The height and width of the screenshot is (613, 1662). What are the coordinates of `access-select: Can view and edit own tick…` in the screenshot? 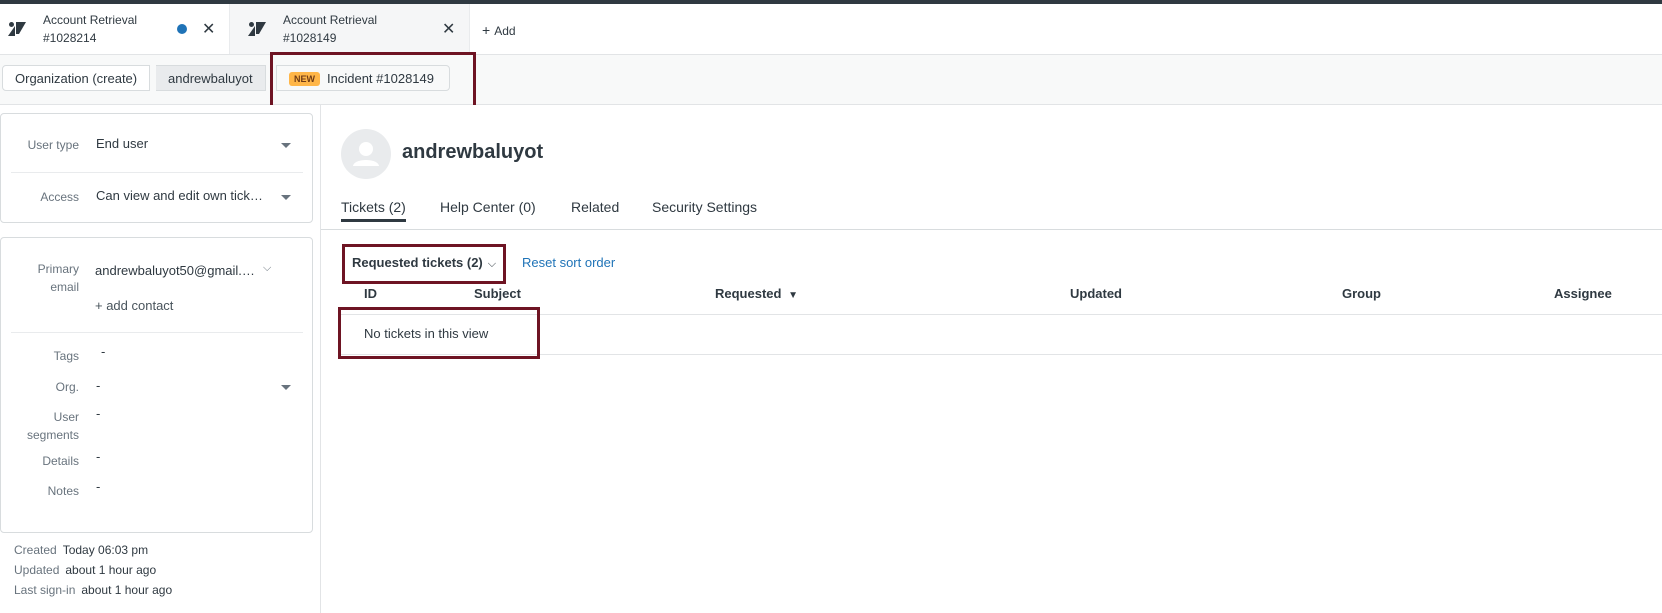 It's located at (179, 195).